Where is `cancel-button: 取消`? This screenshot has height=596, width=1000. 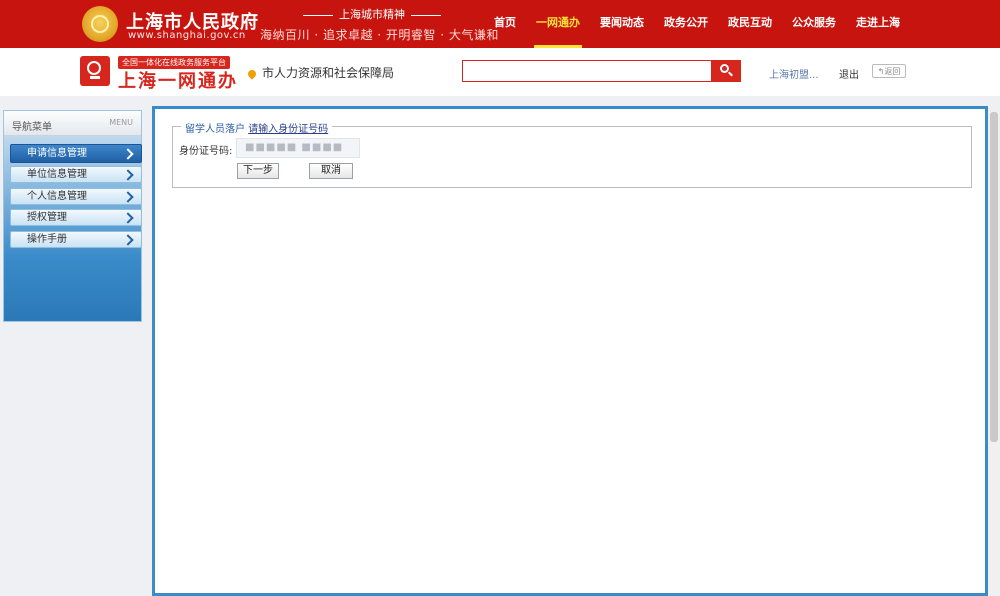 cancel-button: 取消 is located at coordinates (331, 171).